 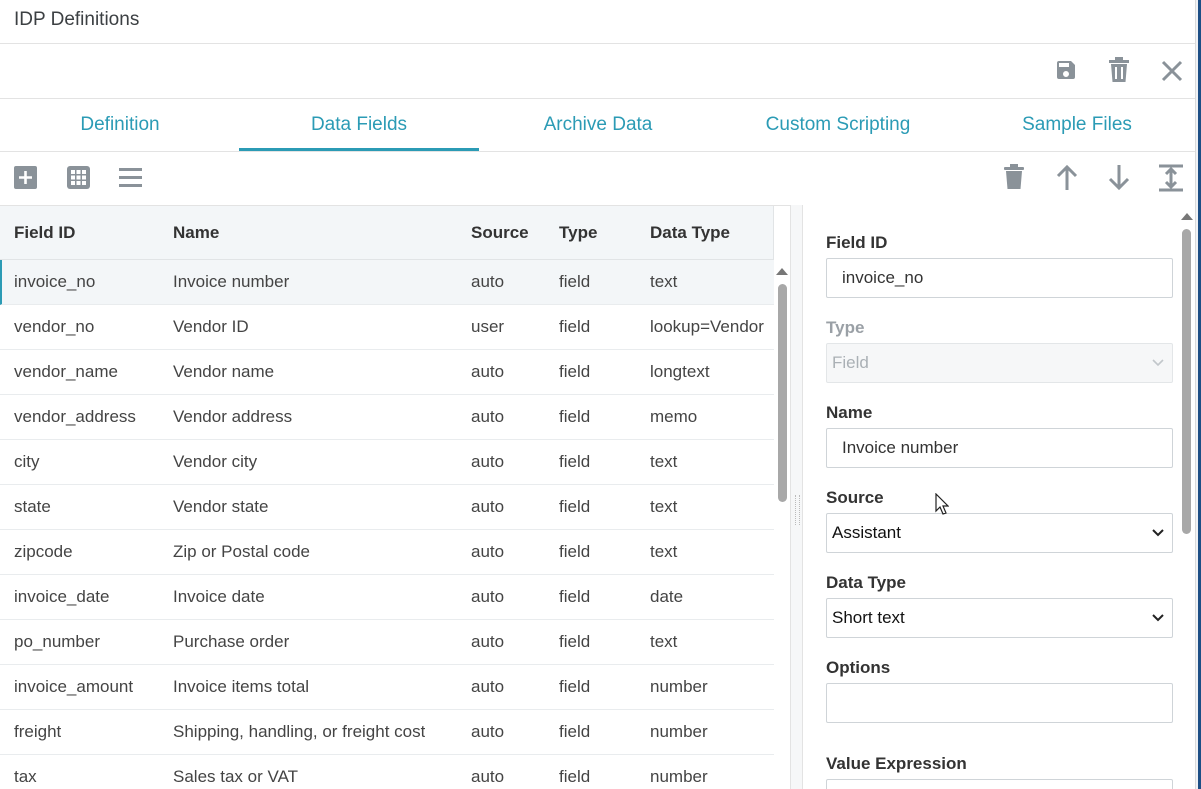 What do you see at coordinates (999, 784) in the screenshot?
I see `value-expression-input` at bounding box center [999, 784].